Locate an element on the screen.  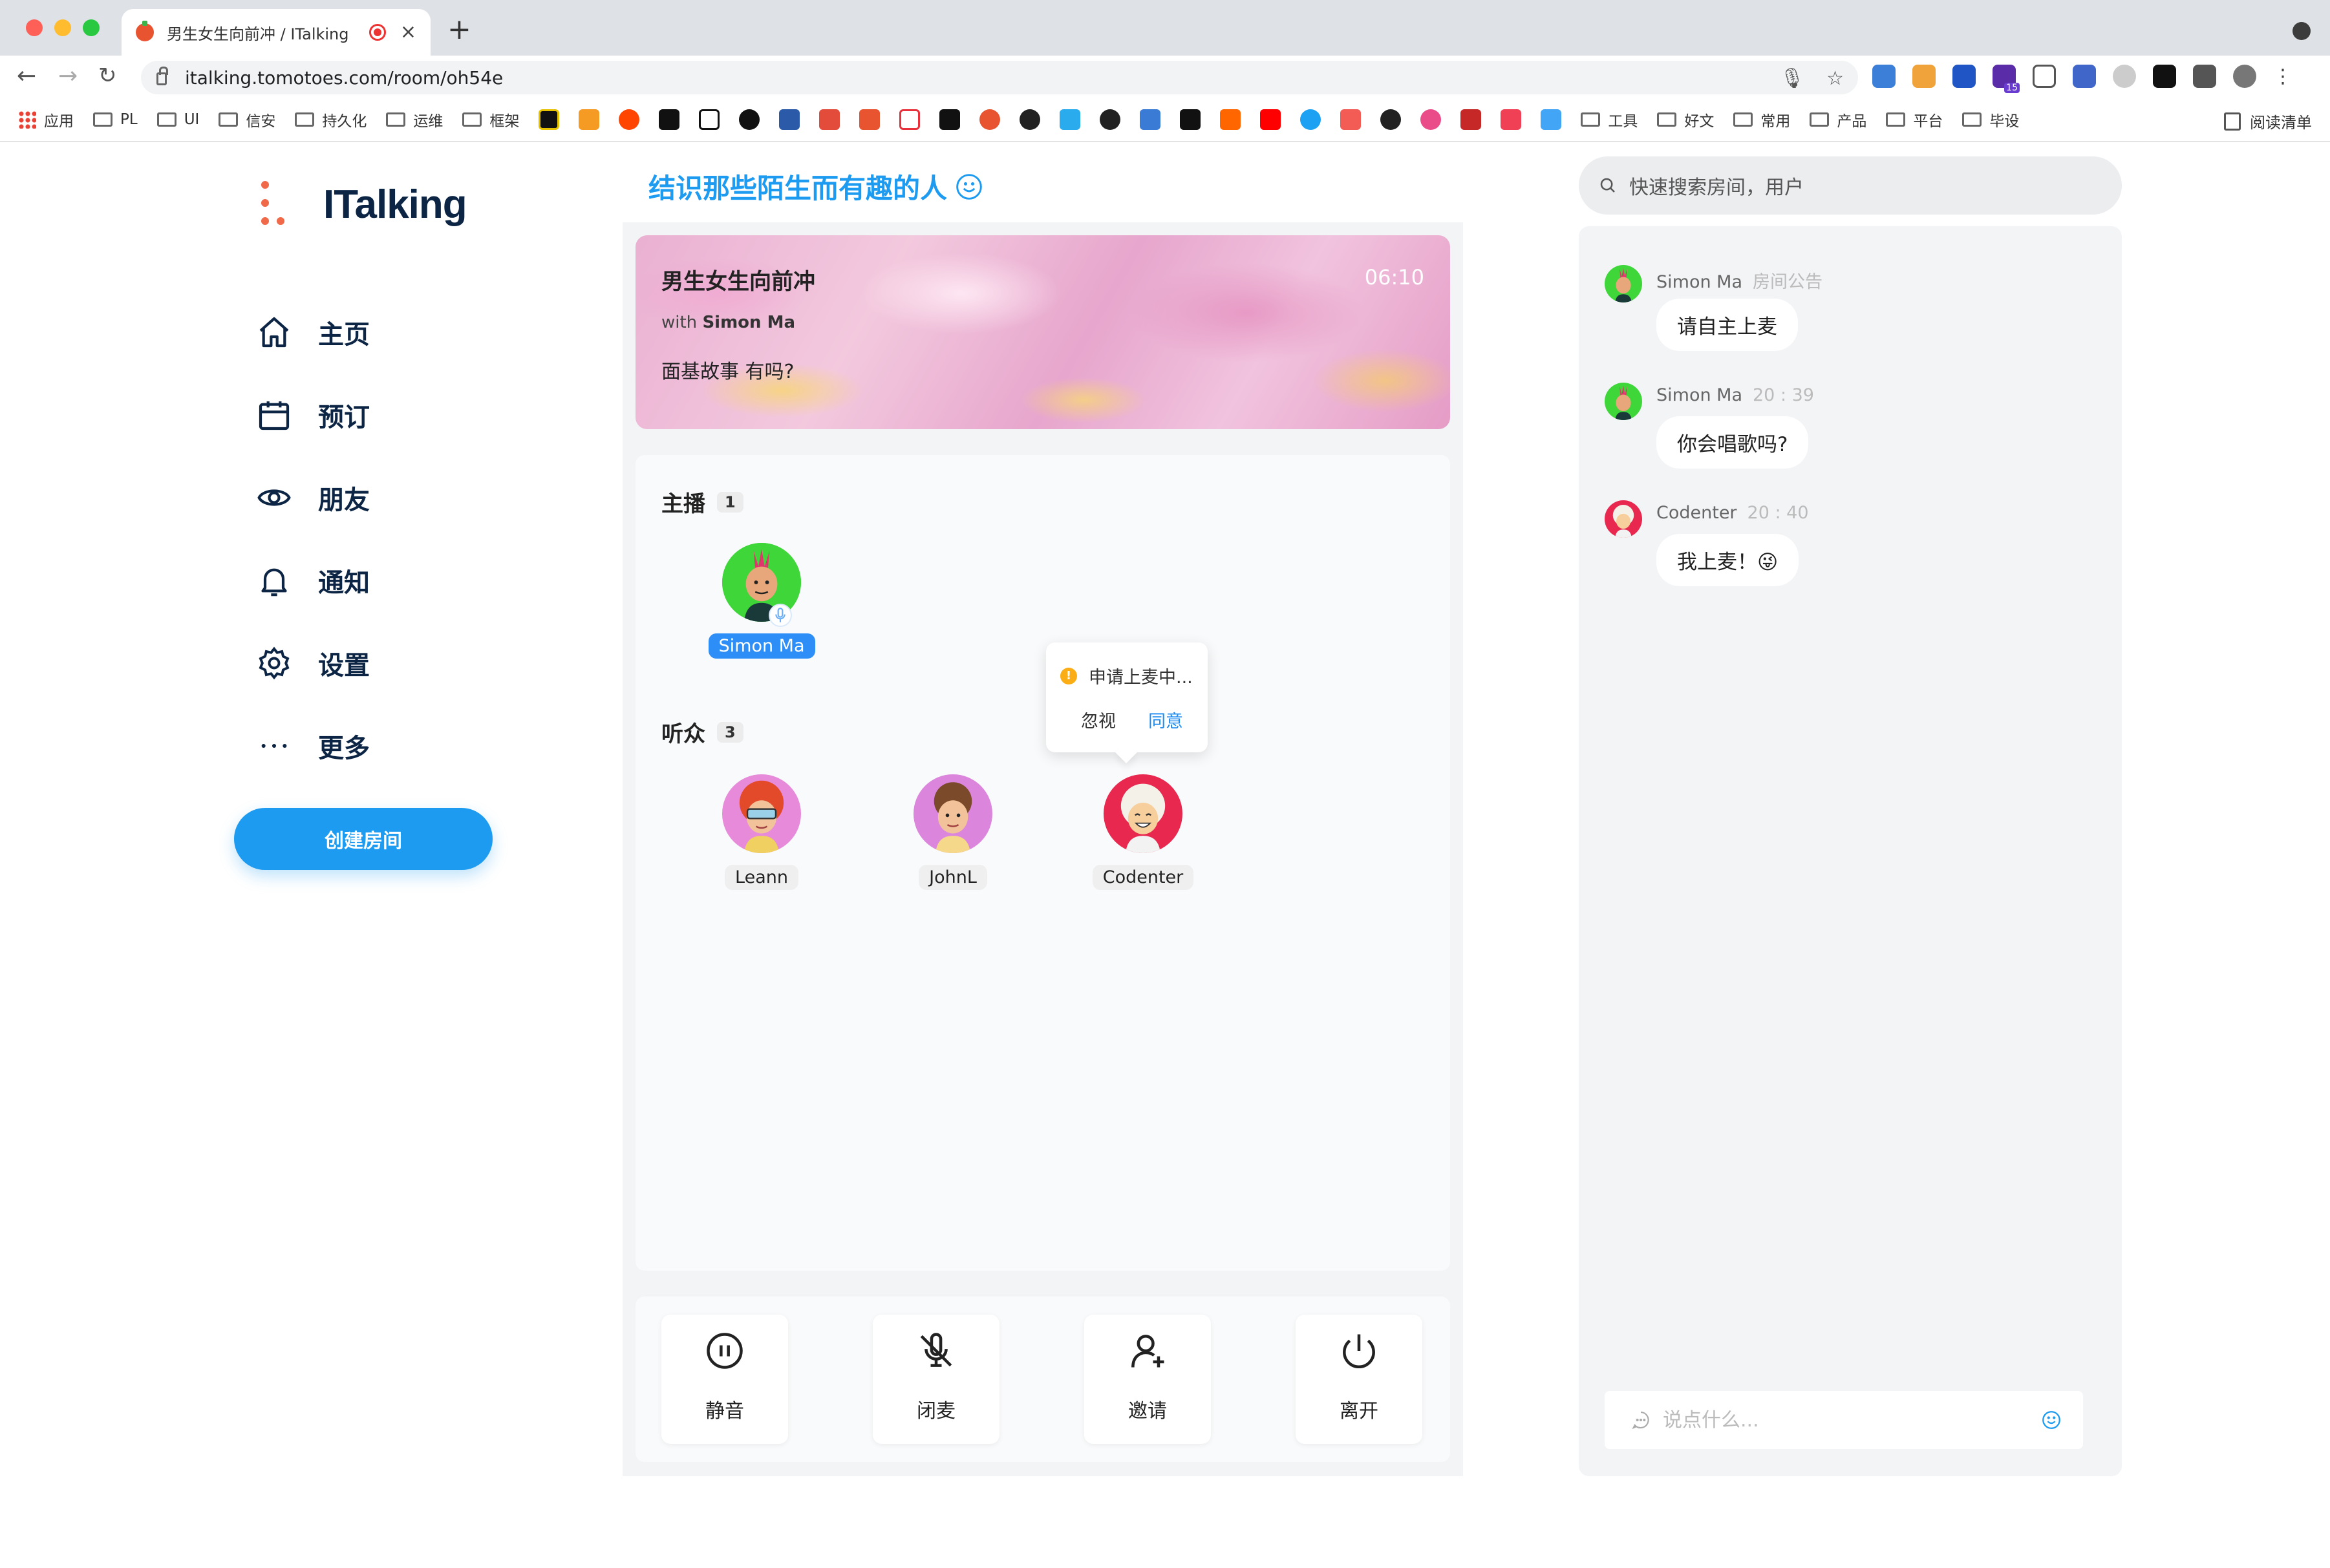
forward-button: → is located at coordinates (68, 76).